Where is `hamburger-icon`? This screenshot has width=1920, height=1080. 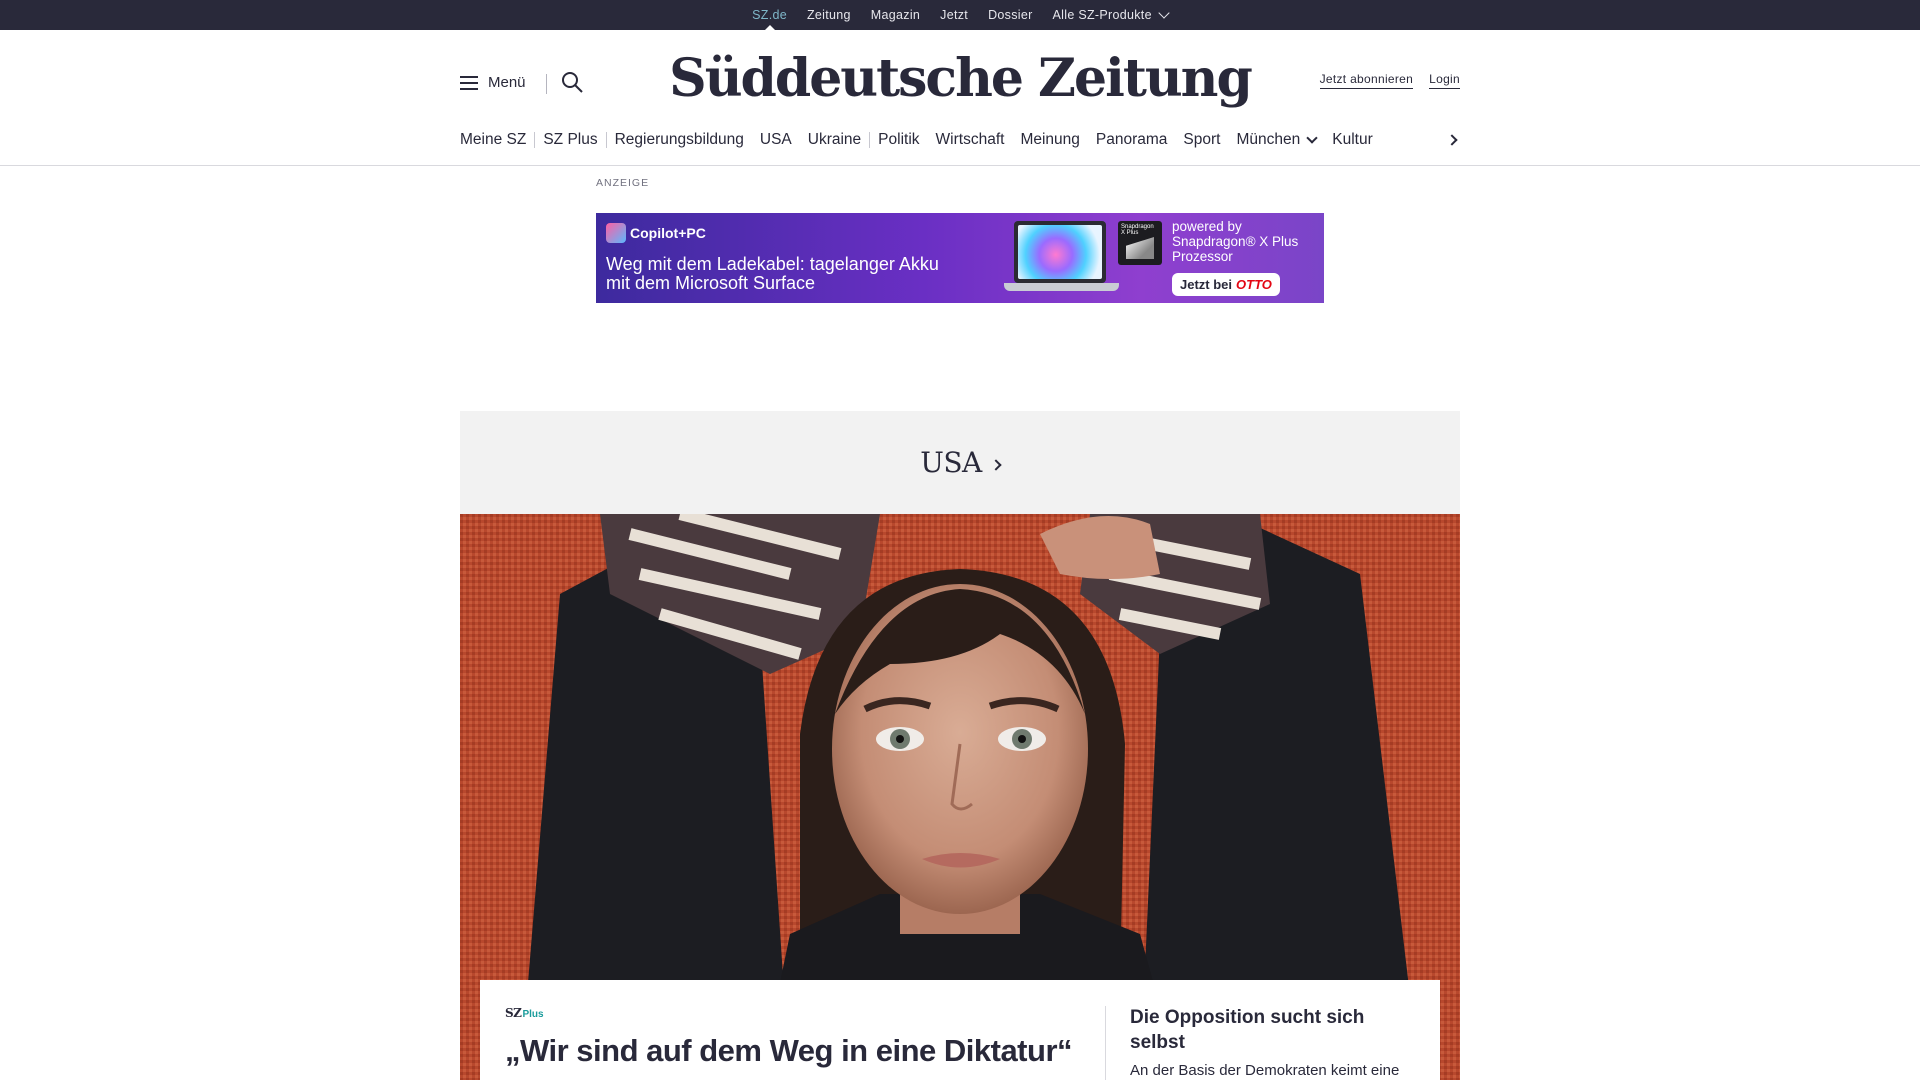
hamburger-icon is located at coordinates (469, 82).